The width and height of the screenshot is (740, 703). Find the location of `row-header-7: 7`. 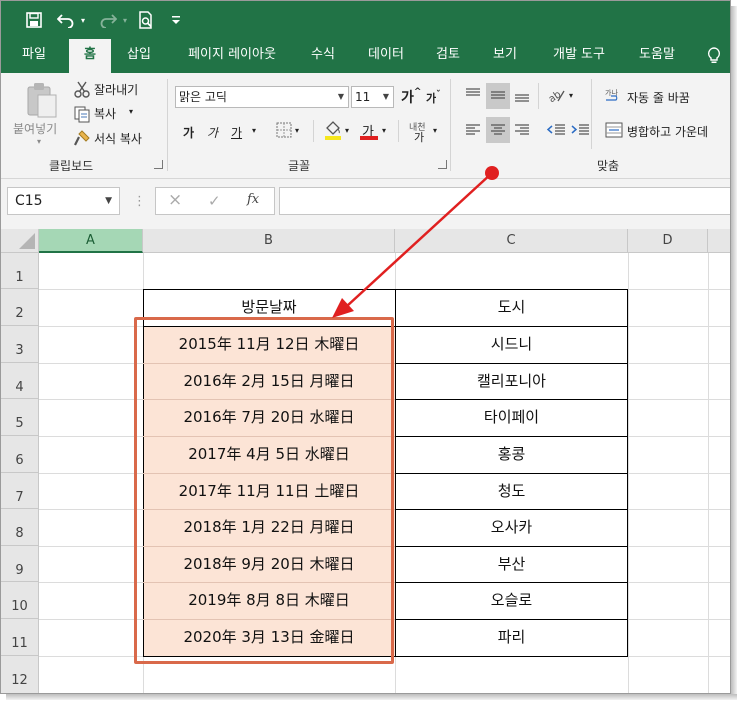

row-header-7: 7 is located at coordinates (20, 491).